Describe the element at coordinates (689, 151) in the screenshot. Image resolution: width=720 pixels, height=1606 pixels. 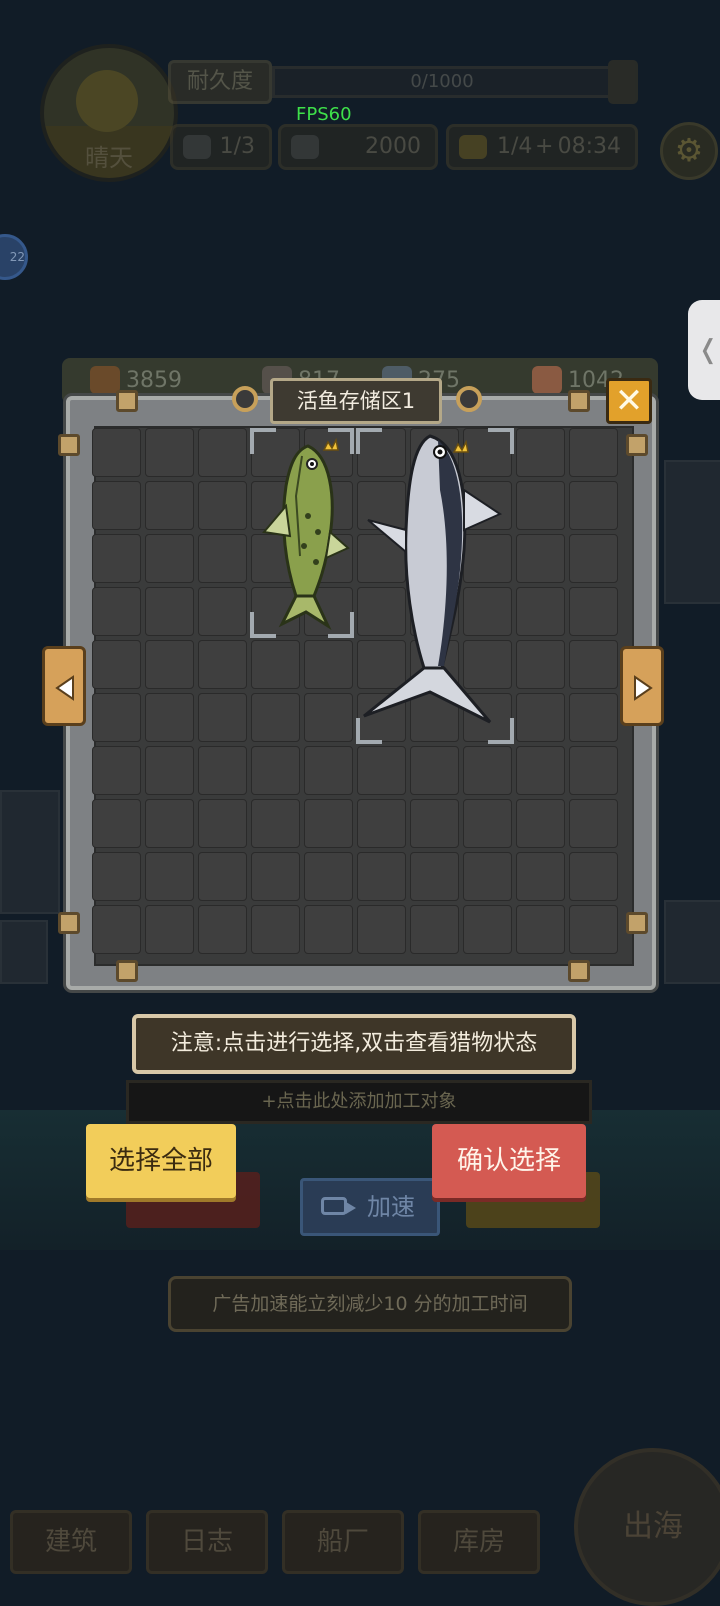
I see `settings-gear-icon: ⚙` at that location.